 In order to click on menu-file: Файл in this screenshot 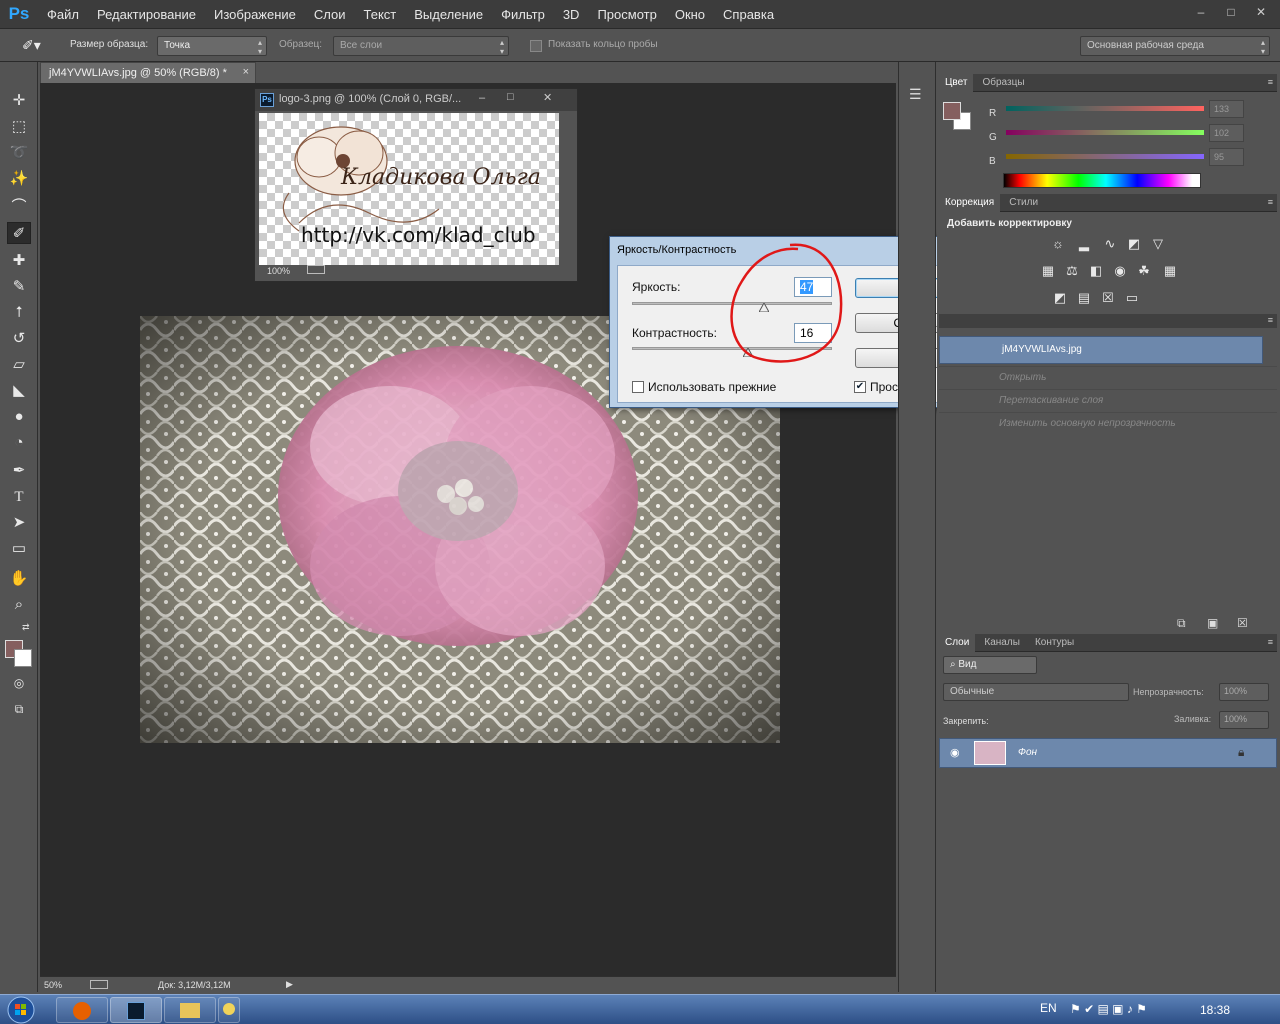, I will do `click(63, 14)`.